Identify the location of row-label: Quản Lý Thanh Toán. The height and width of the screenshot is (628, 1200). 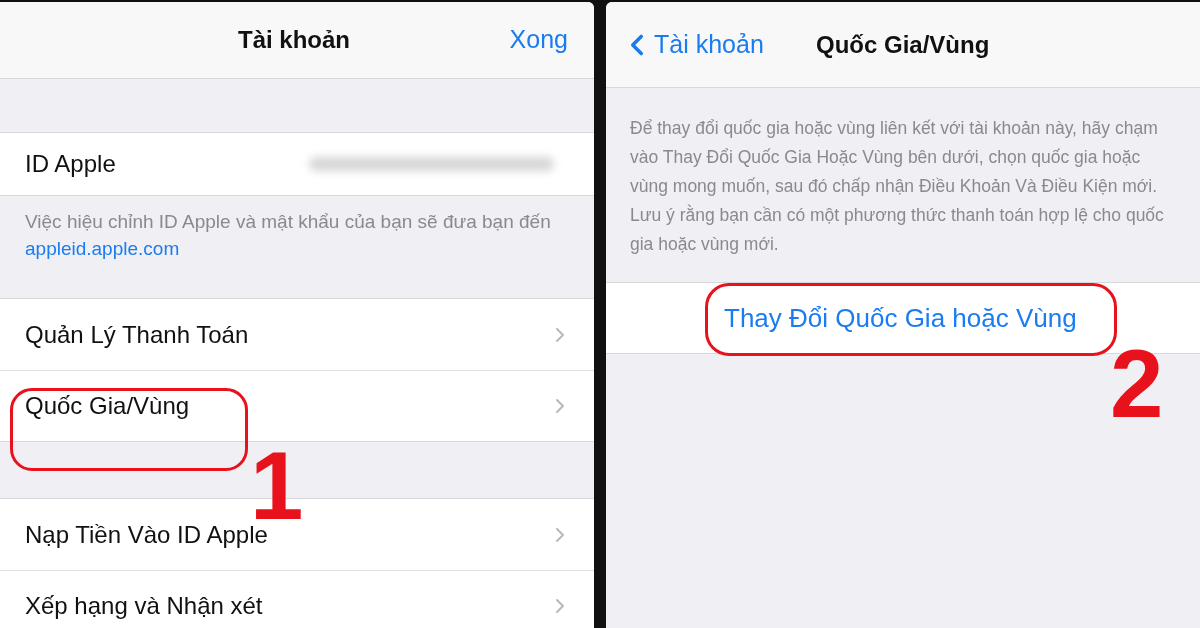
(137, 334).